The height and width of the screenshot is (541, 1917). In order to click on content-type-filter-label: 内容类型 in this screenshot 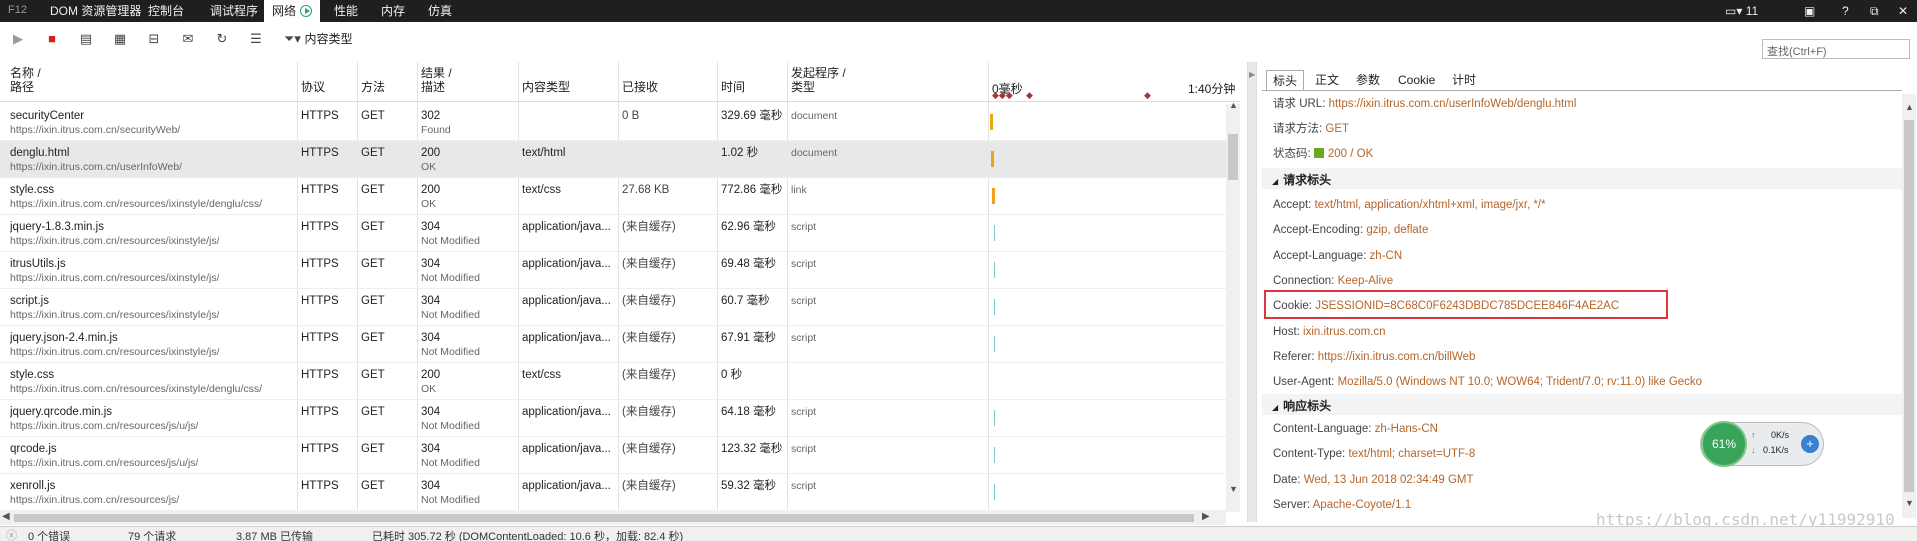, I will do `click(328, 39)`.